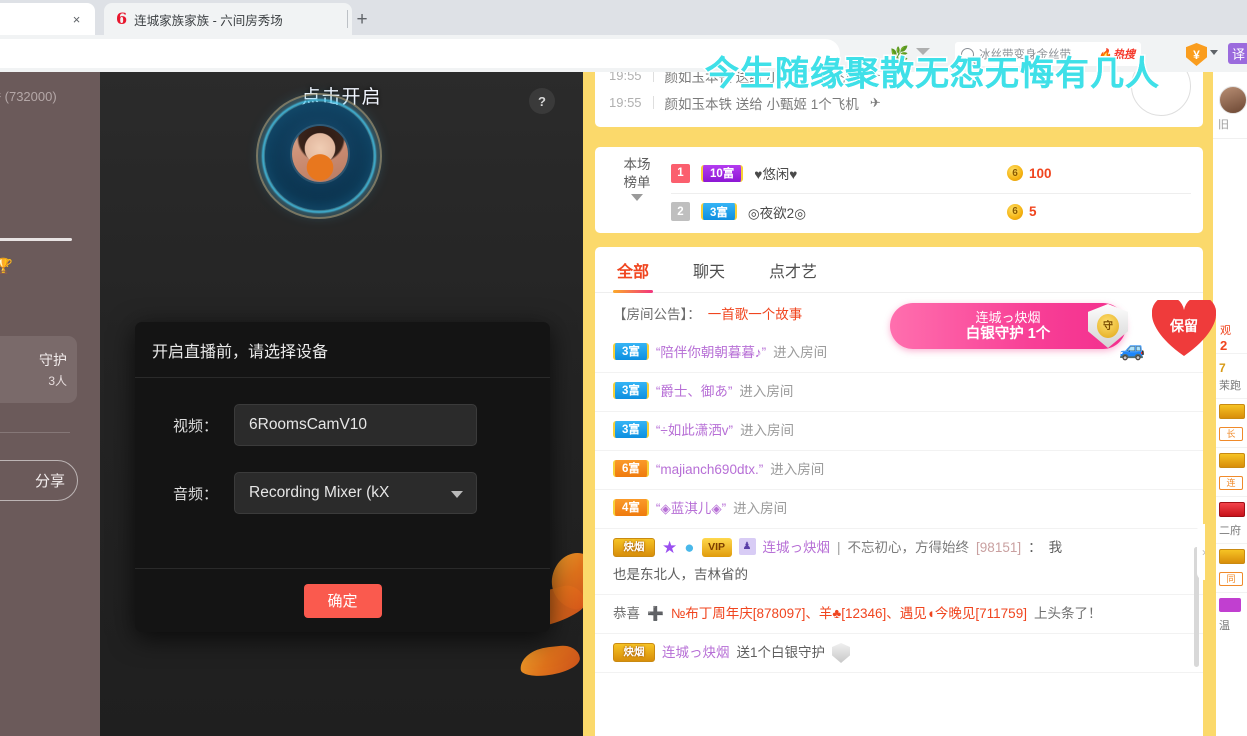  Describe the element at coordinates (542, 101) in the screenshot. I see `help-icon: ?` at that location.